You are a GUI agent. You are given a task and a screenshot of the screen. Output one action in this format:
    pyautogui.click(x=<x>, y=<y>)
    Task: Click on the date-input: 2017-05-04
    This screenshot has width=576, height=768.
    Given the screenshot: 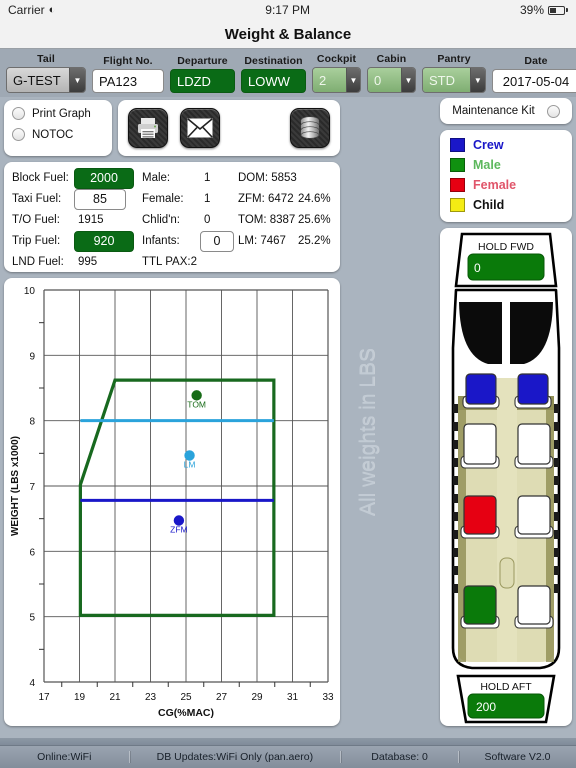 What is the action you would take?
    pyautogui.click(x=534, y=81)
    